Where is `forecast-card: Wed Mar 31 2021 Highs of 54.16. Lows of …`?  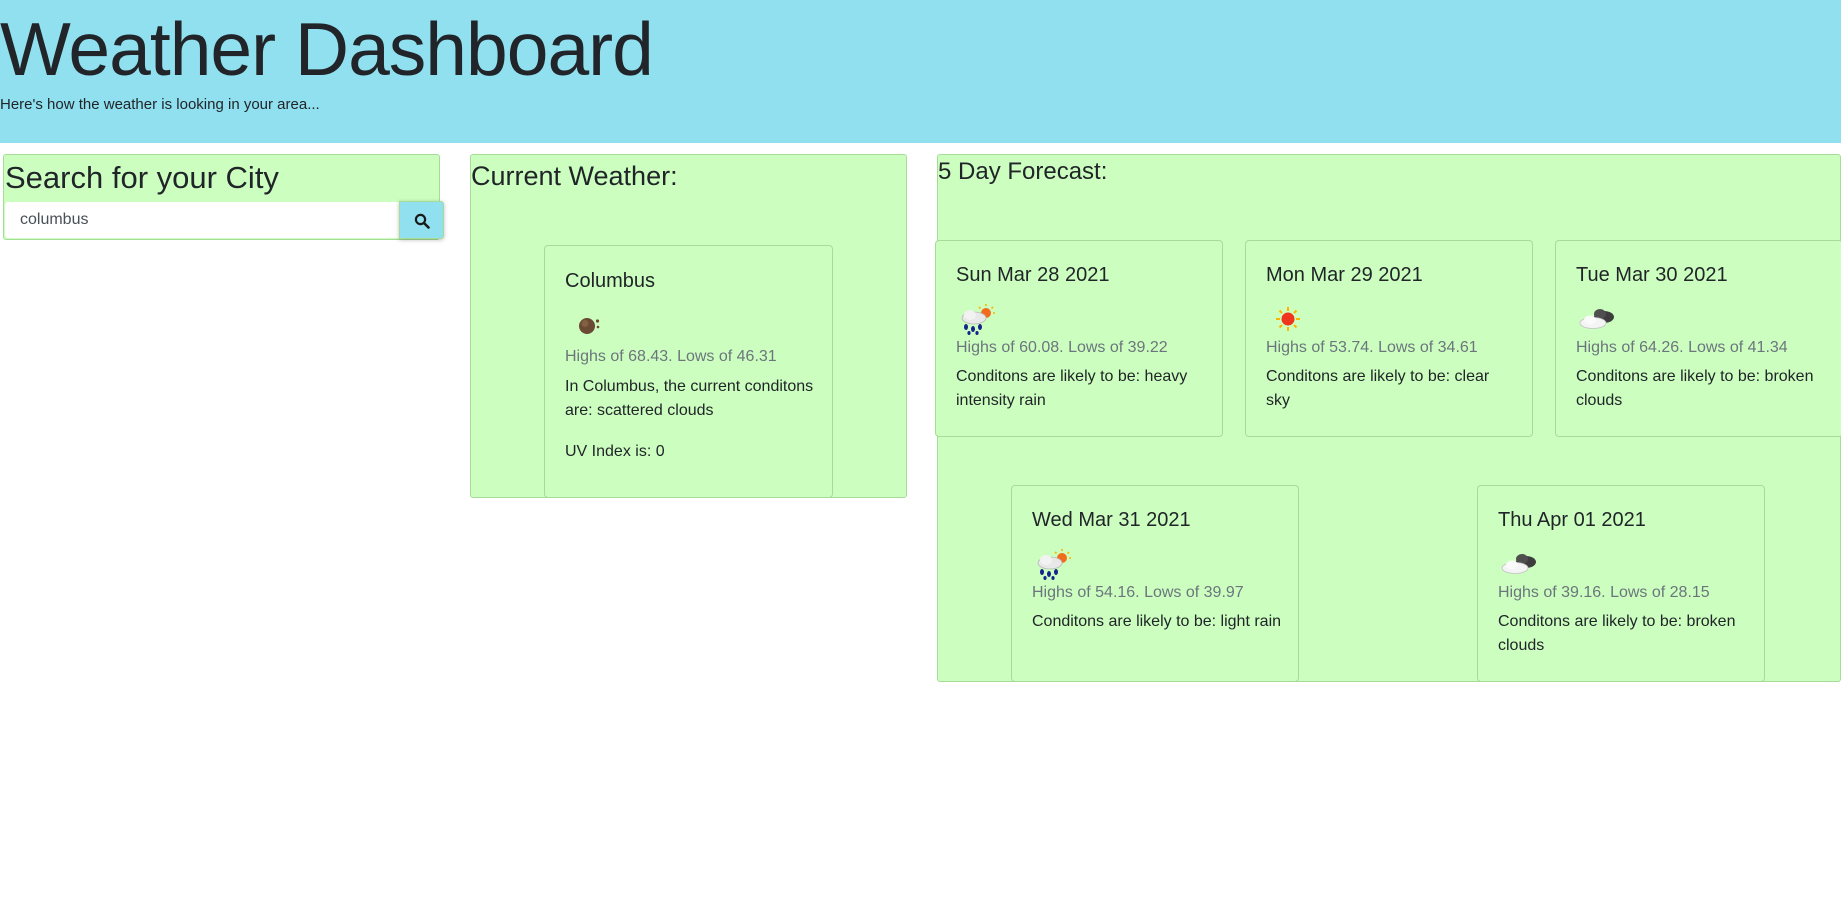
forecast-card: Wed Mar 31 2021 Highs of 54.16. Lows of … is located at coordinates (1155, 583).